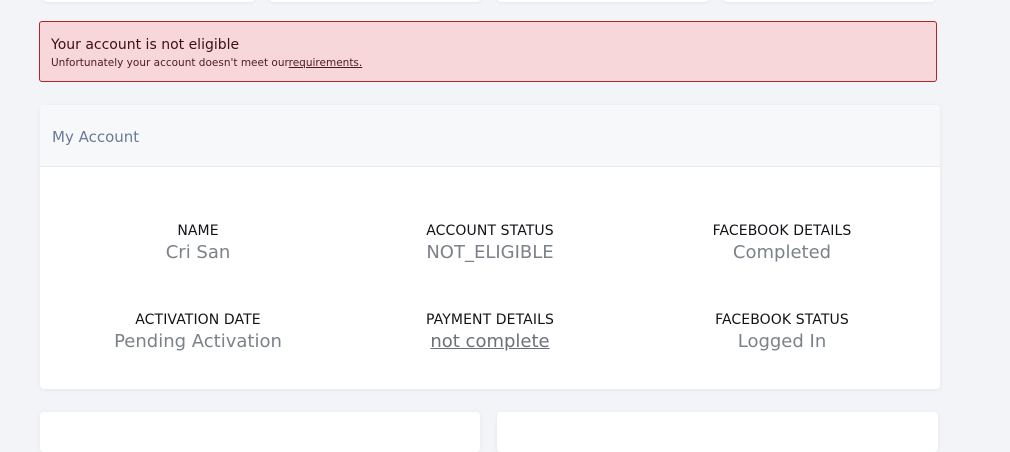 The height and width of the screenshot is (452, 1010). Describe the element at coordinates (490, 252) in the screenshot. I see `field-value: NOT_ELIGIBLE` at that location.